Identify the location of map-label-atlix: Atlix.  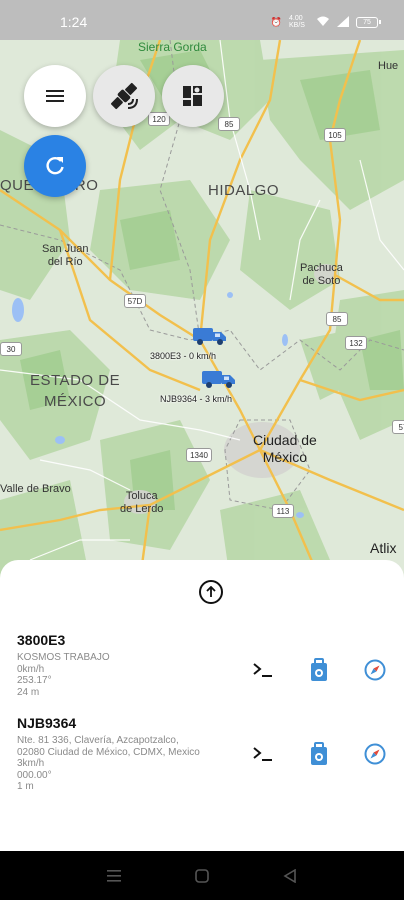
(383, 548).